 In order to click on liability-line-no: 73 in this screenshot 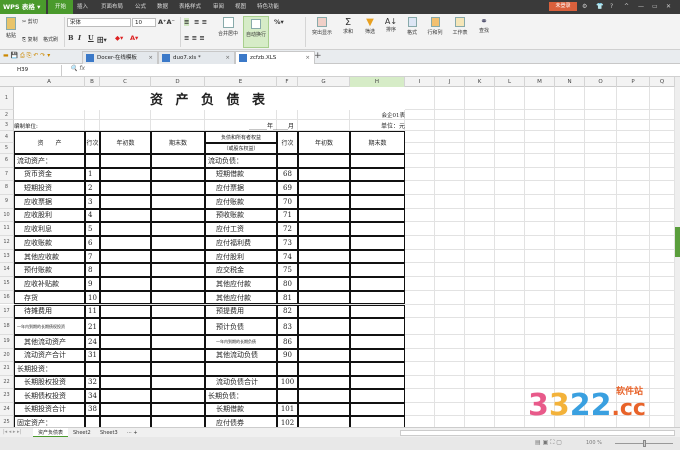, I will do `click(287, 243)`.